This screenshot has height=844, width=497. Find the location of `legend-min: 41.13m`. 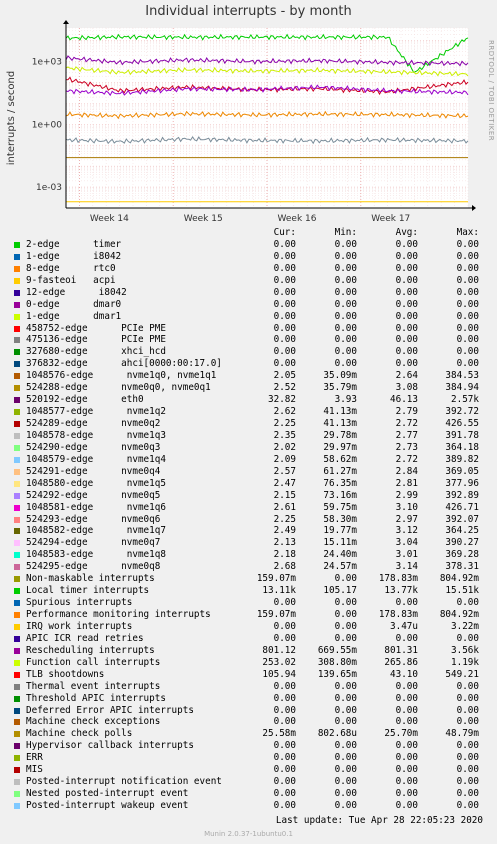

legend-min: 41.13m is located at coordinates (340, 412).